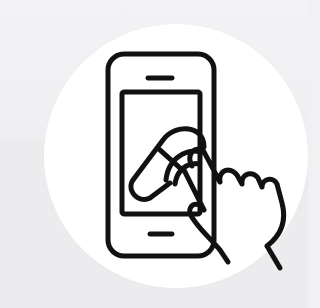 Image resolution: width=320 pixels, height=308 pixels. What do you see at coordinates (140, 189) in the screenshot?
I see `capsule-left-end` at bounding box center [140, 189].